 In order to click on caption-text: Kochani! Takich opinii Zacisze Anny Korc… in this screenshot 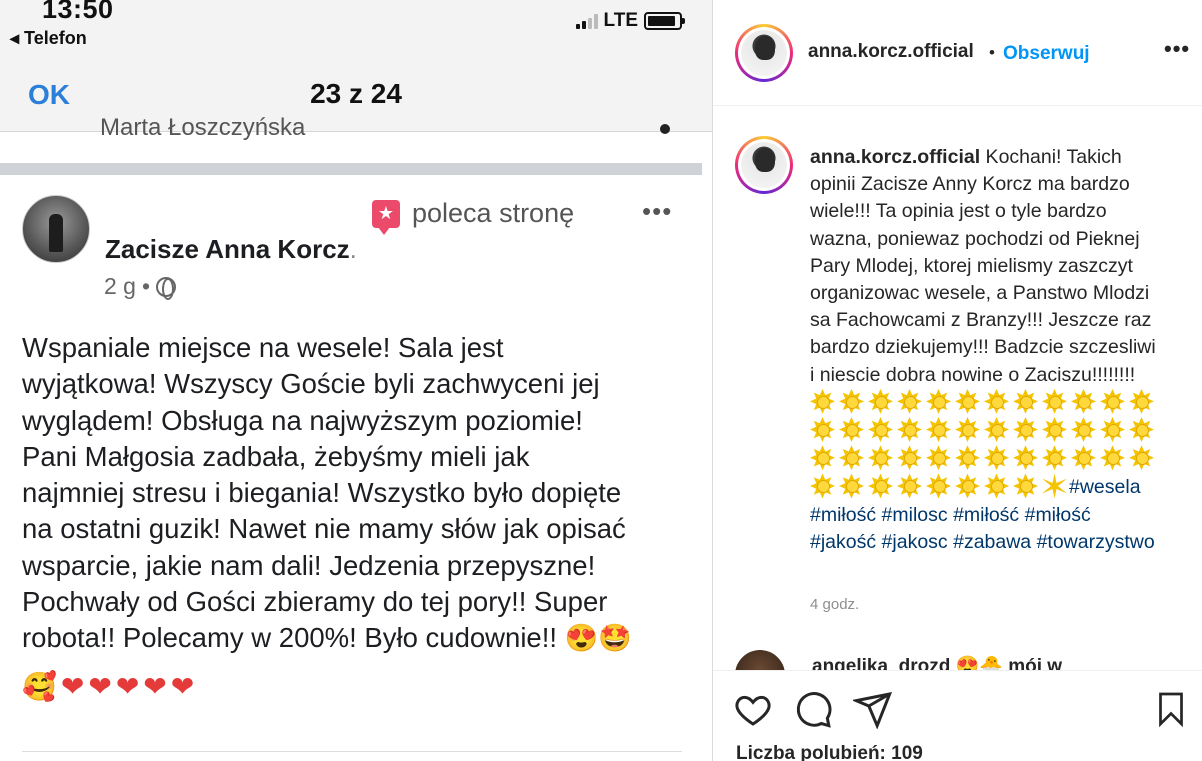, I will do `click(983, 266)`.